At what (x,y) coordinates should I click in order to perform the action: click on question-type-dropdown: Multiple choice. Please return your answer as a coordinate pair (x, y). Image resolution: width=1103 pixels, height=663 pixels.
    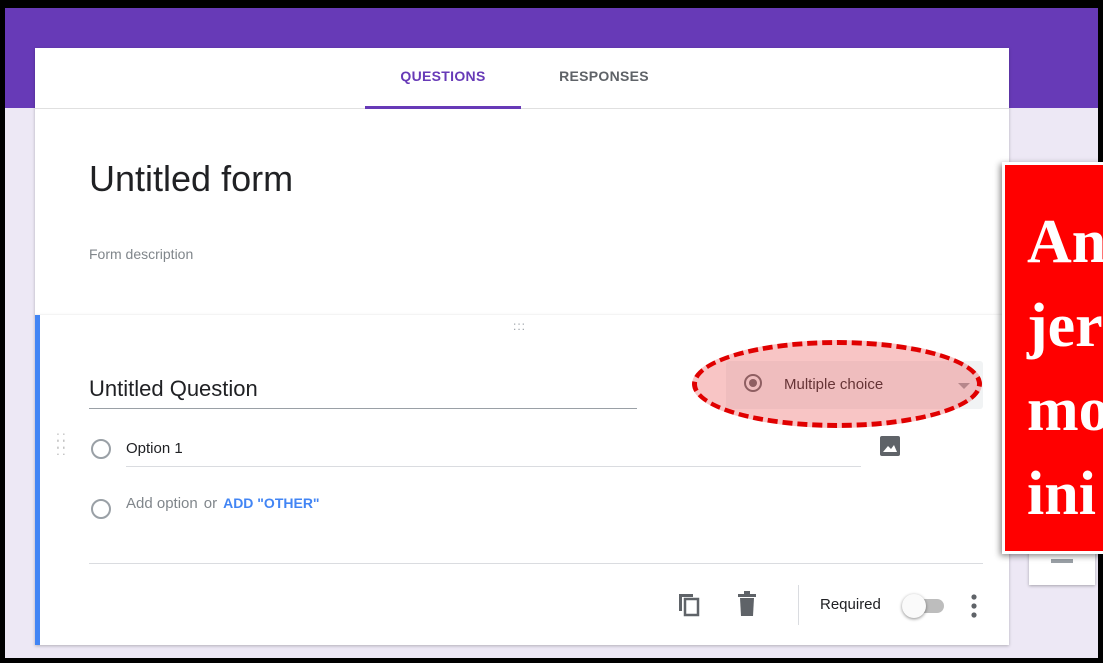
    Looking at the image, I should click on (854, 385).